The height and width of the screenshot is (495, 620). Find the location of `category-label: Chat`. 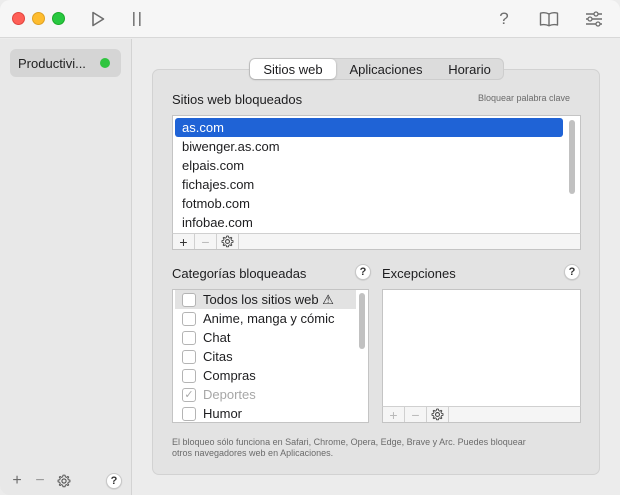

category-label: Chat is located at coordinates (217, 337).